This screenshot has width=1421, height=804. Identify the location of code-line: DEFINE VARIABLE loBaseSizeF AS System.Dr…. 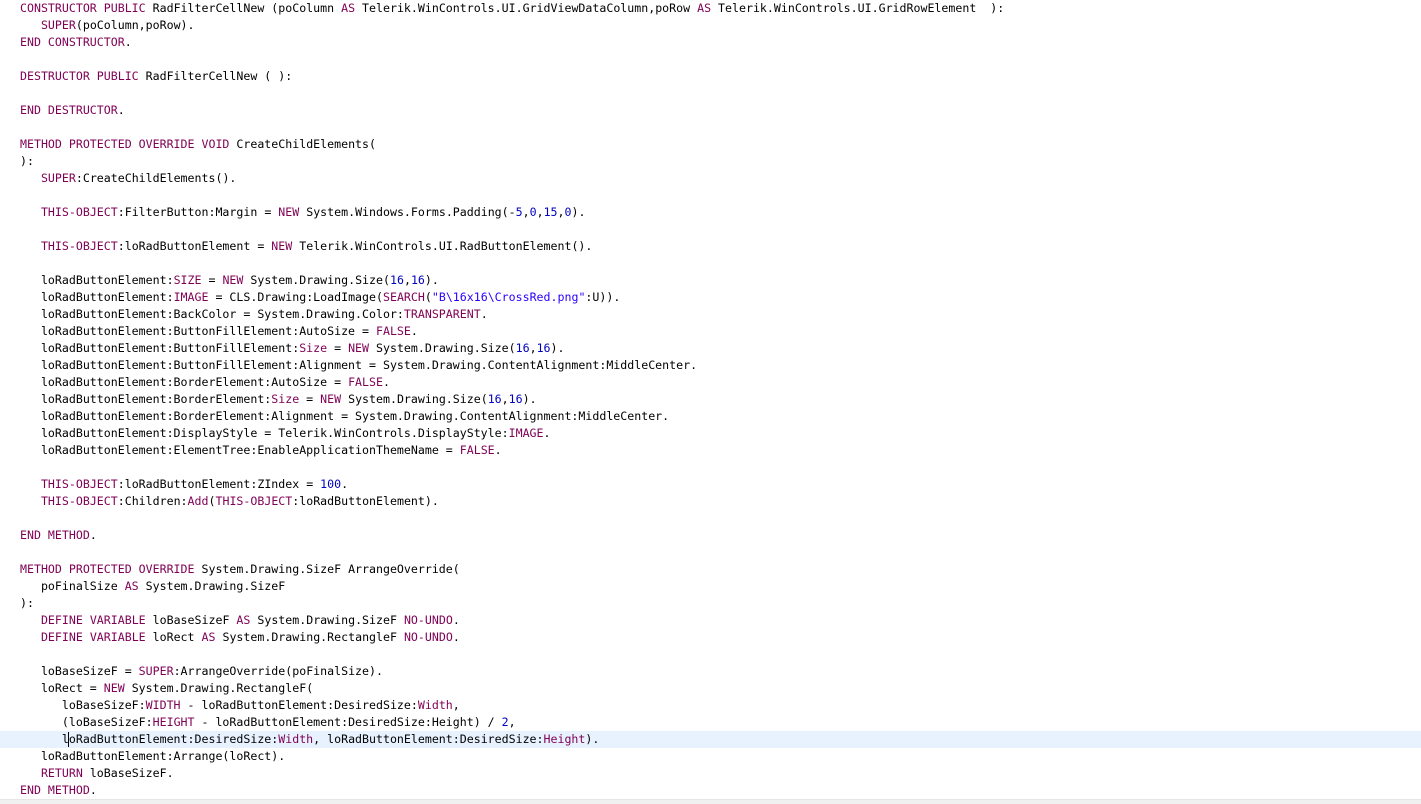
(710, 620).